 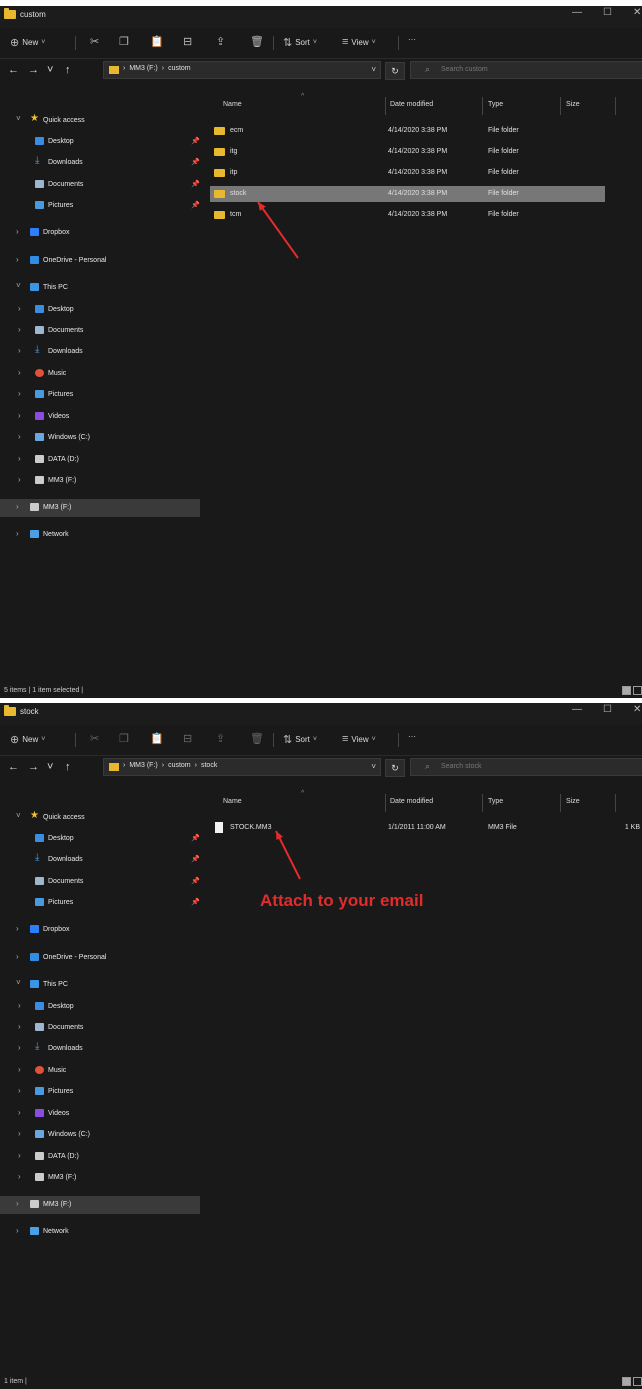 What do you see at coordinates (100, 121) in the screenshot?
I see `sidebar-item: ˅ ★ Quick access` at bounding box center [100, 121].